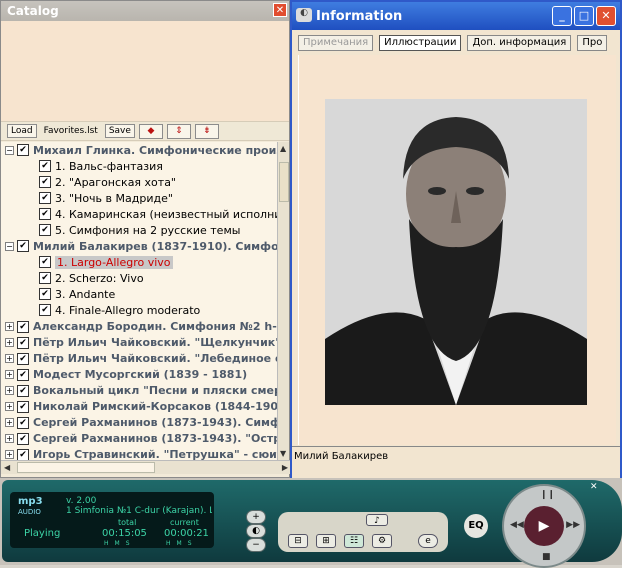 Image resolution: width=622 pixels, height=568 pixels. Describe the element at coordinates (519, 43) in the screenshot. I see `info-tab: Доп. информация` at that location.